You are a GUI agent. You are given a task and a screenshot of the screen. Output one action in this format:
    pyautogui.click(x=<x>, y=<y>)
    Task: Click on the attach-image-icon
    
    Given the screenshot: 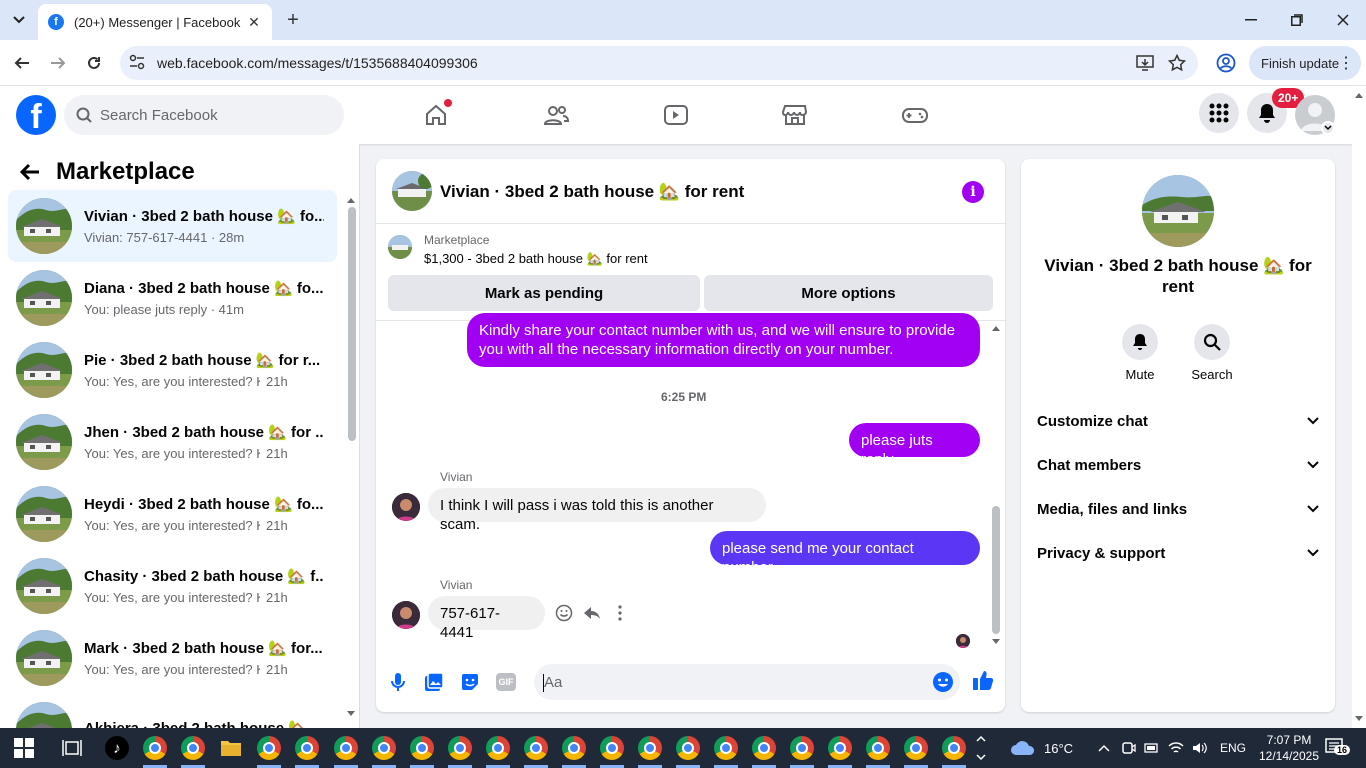 What is the action you would take?
    pyautogui.click(x=434, y=682)
    